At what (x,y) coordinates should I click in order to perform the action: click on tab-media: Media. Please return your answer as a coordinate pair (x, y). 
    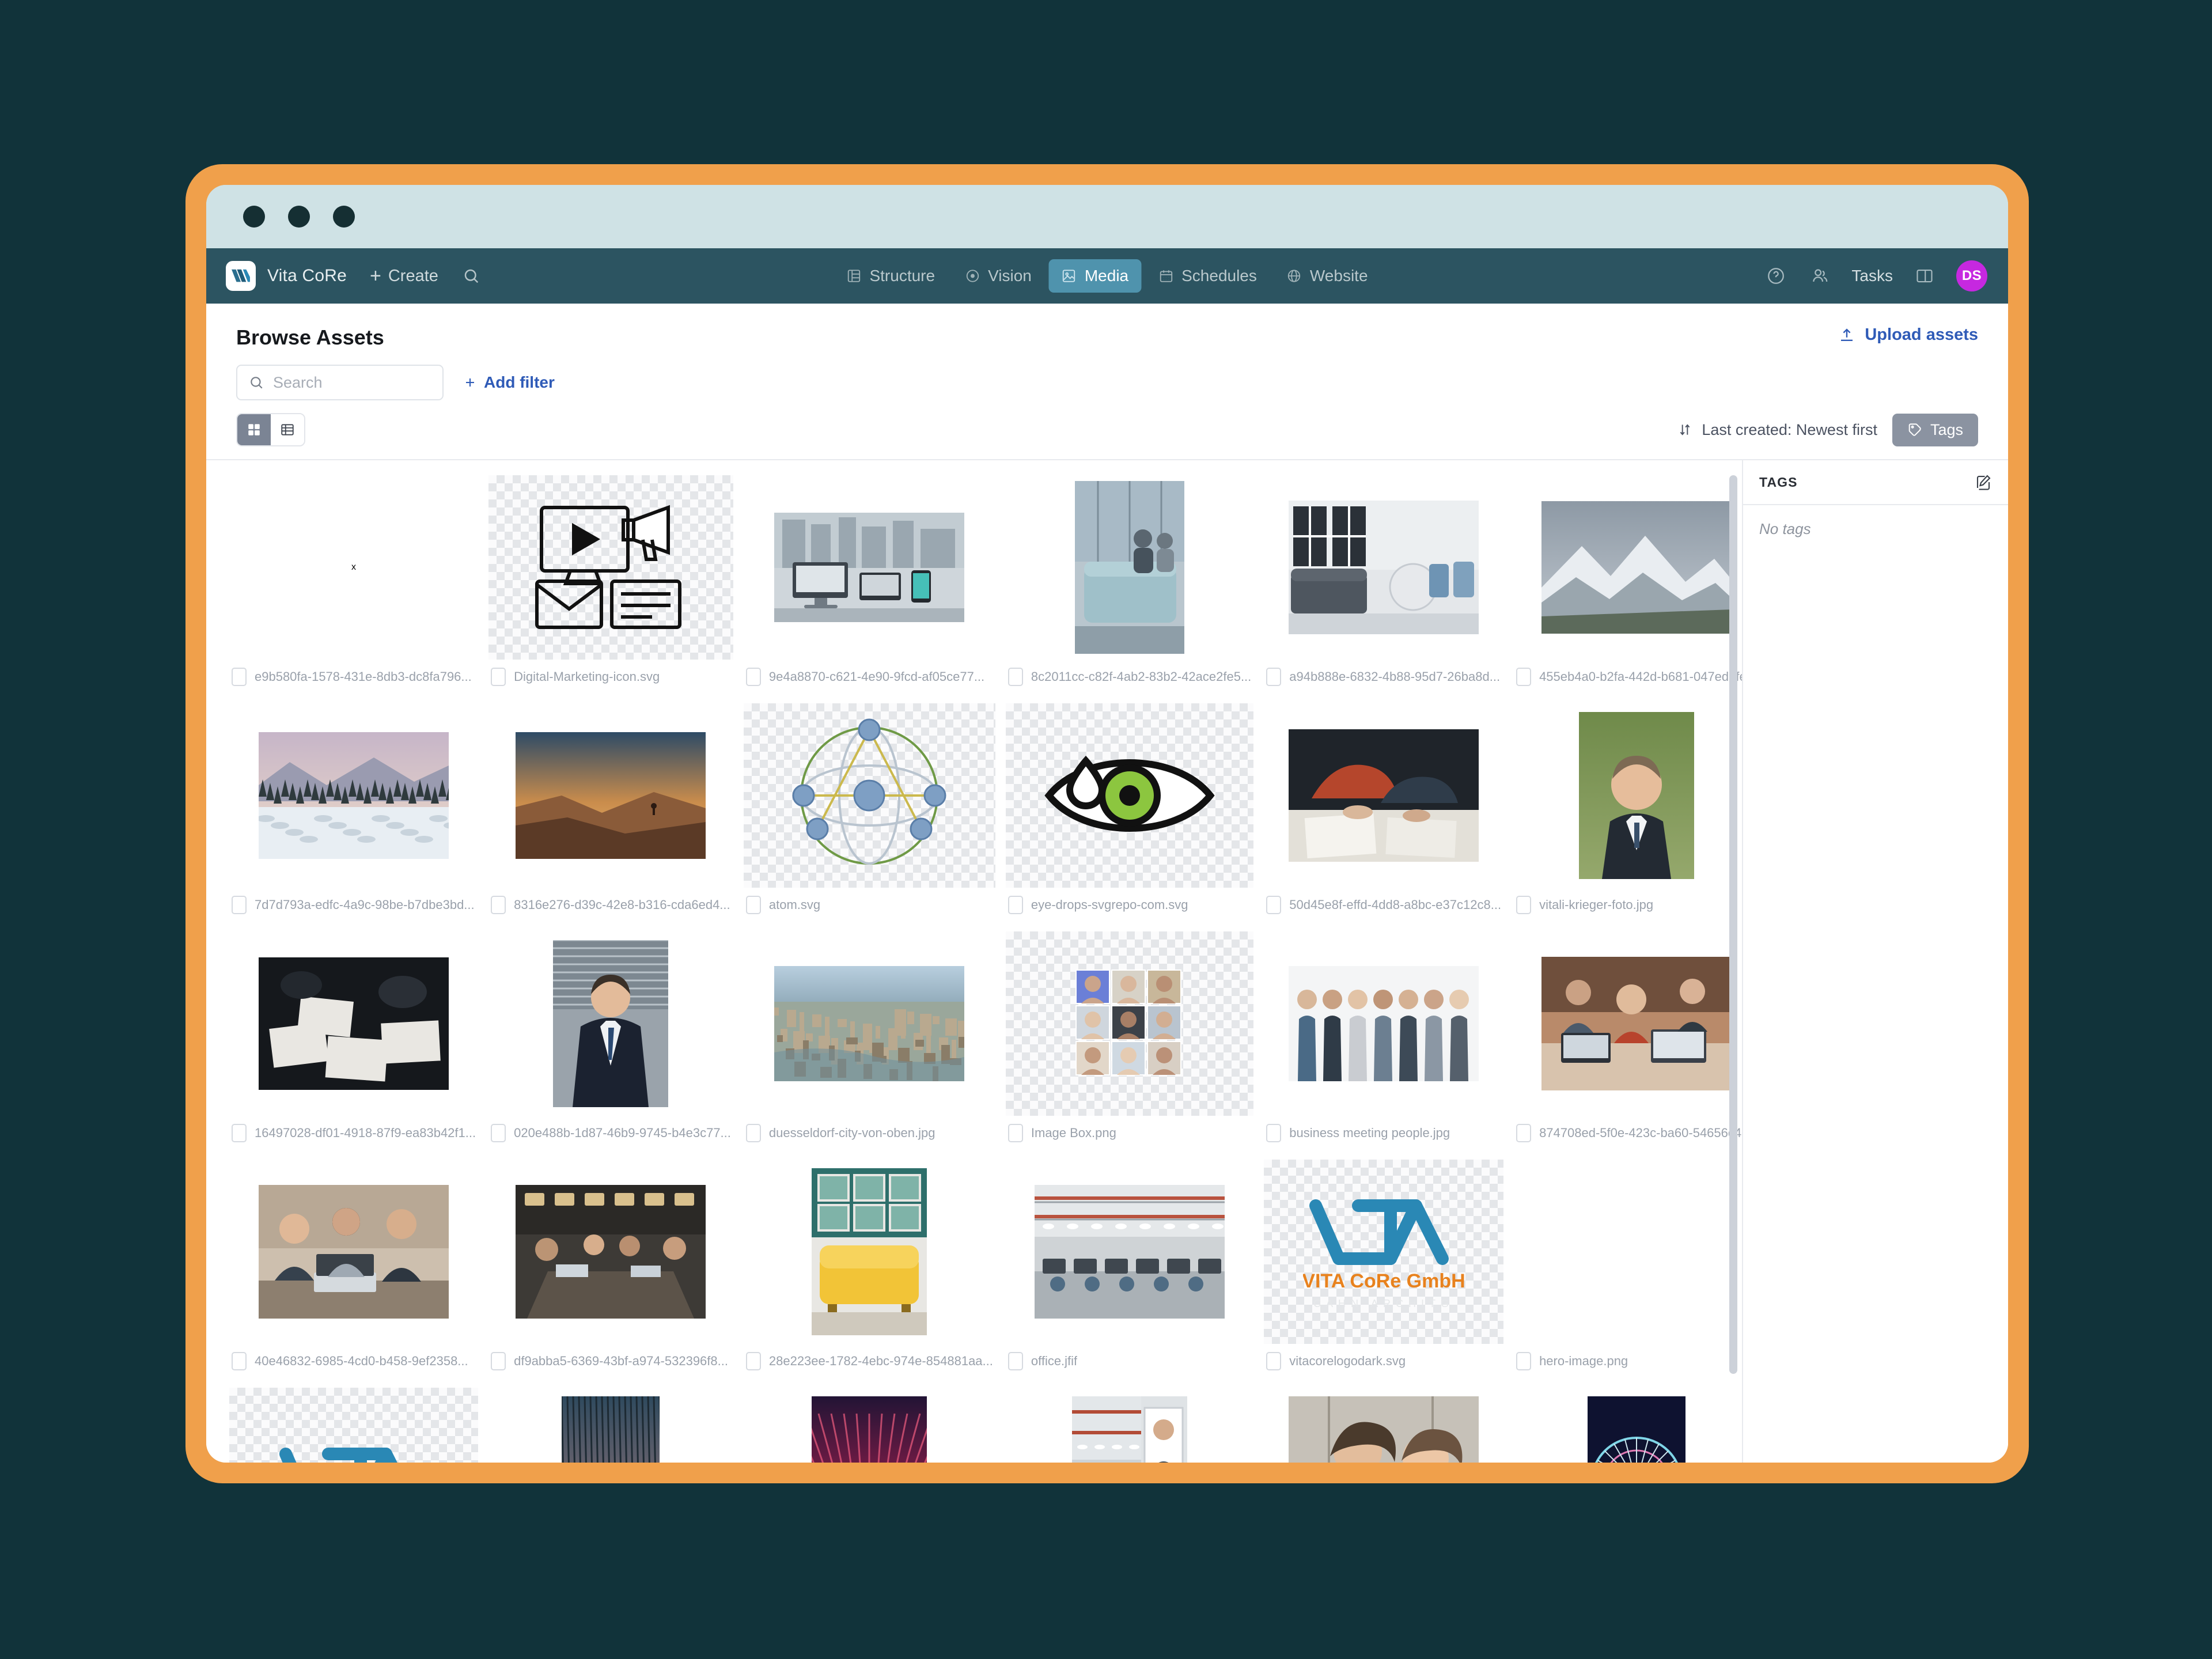
    Looking at the image, I should click on (1095, 276).